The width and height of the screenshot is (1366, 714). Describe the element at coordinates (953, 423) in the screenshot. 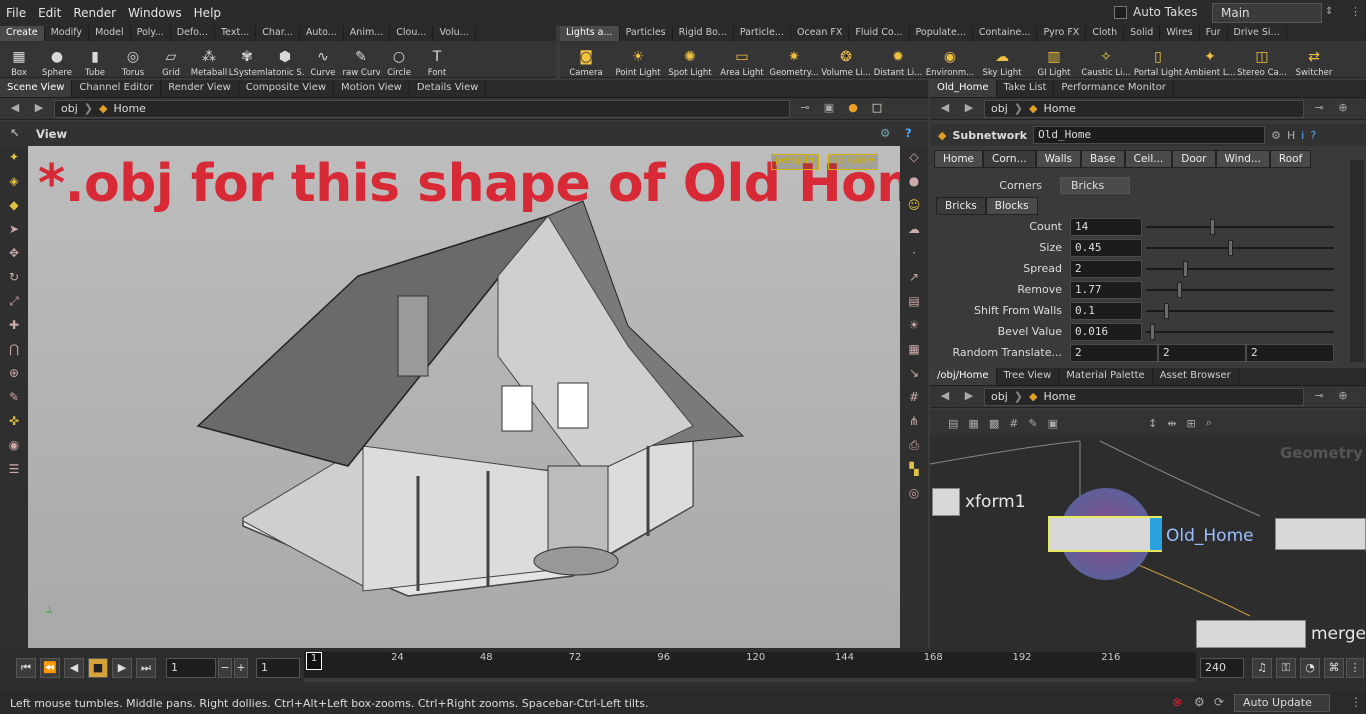

I see `list-icon: ▤` at that location.